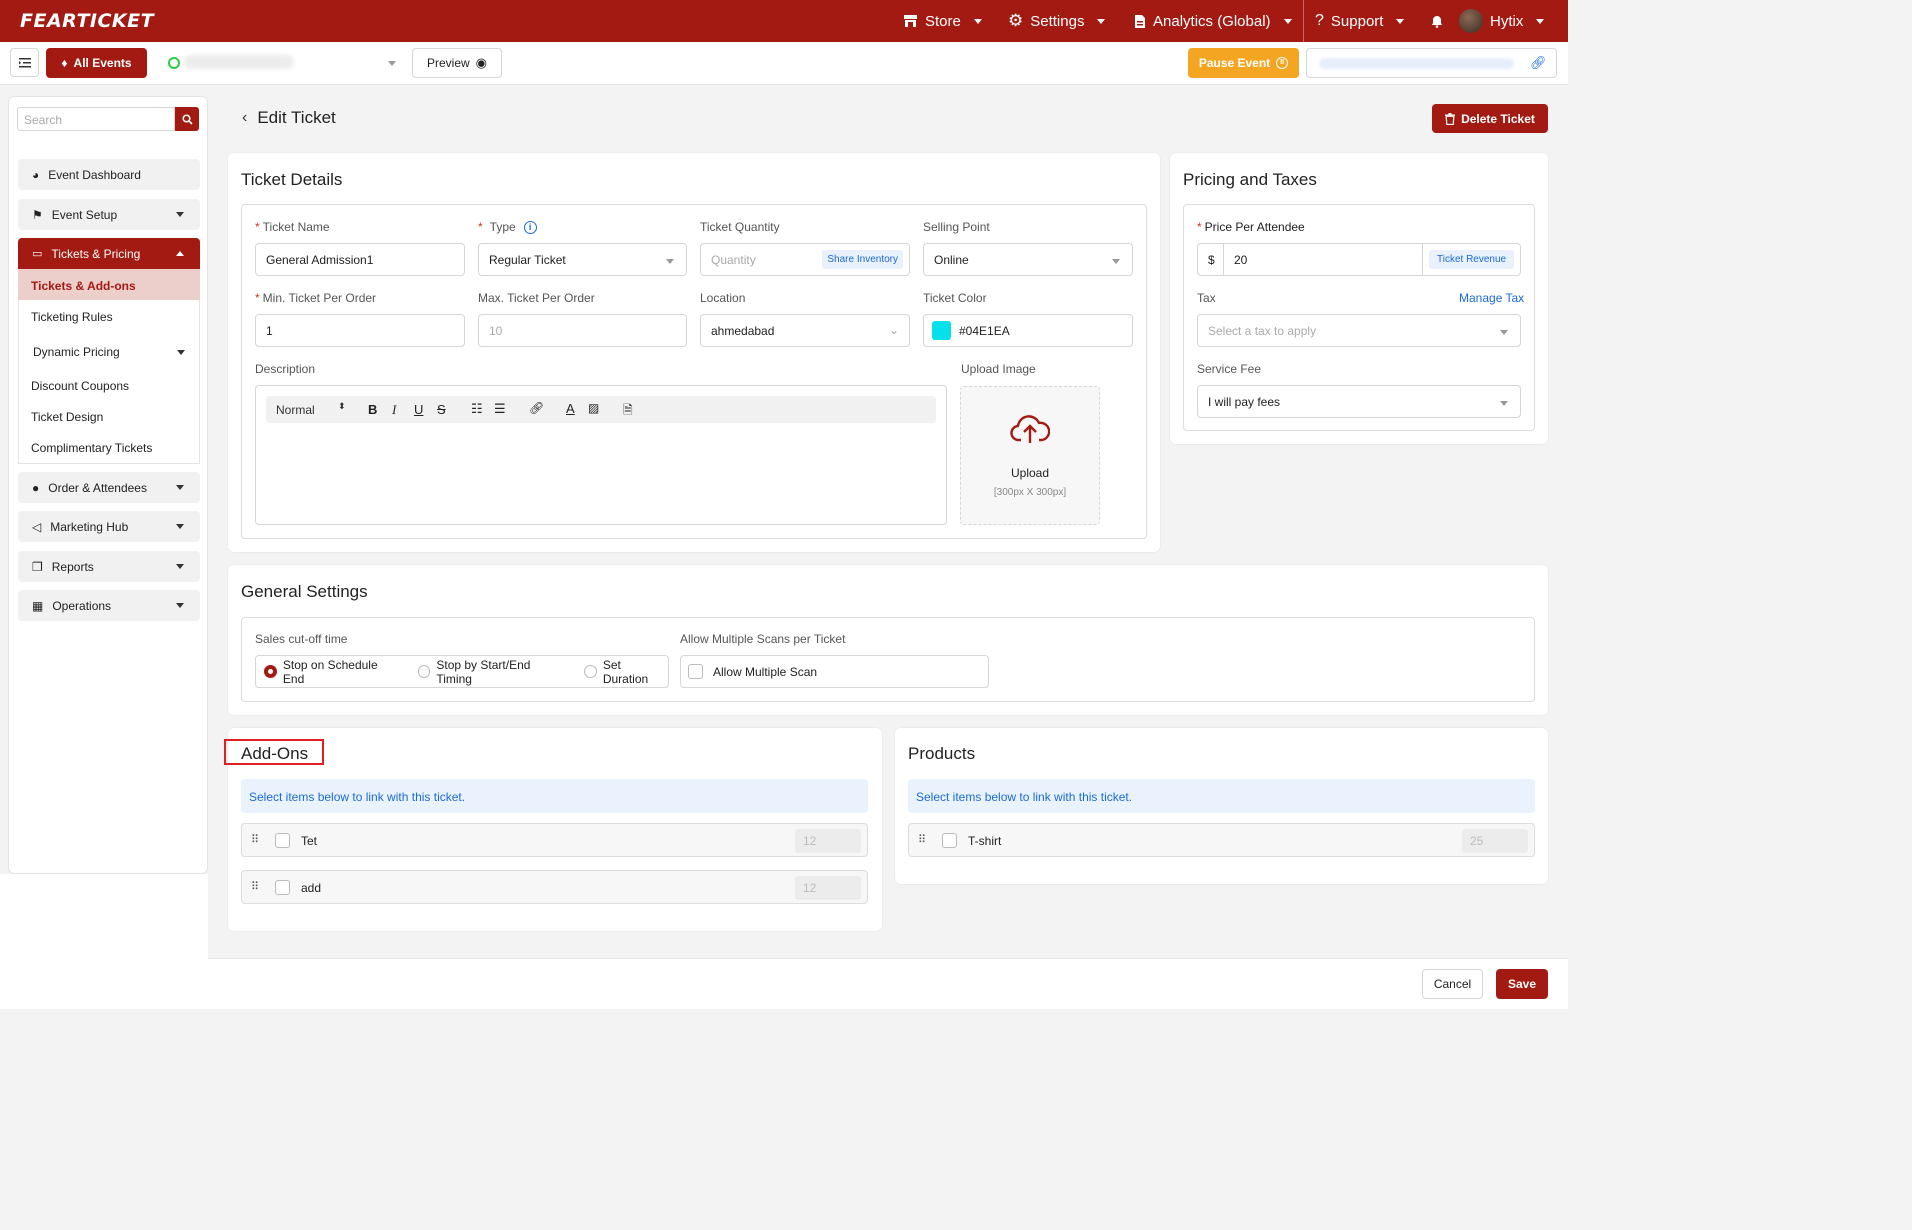 The image size is (1912, 1230). I want to click on document-icon, so click(1140, 21).